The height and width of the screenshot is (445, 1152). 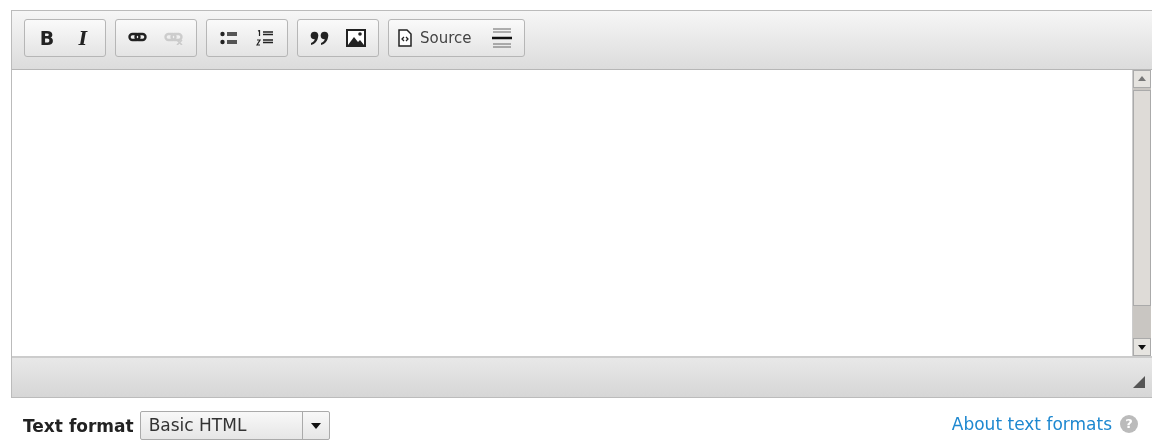 What do you see at coordinates (234, 425) in the screenshot?
I see `text-format-select: Basic HTML` at bounding box center [234, 425].